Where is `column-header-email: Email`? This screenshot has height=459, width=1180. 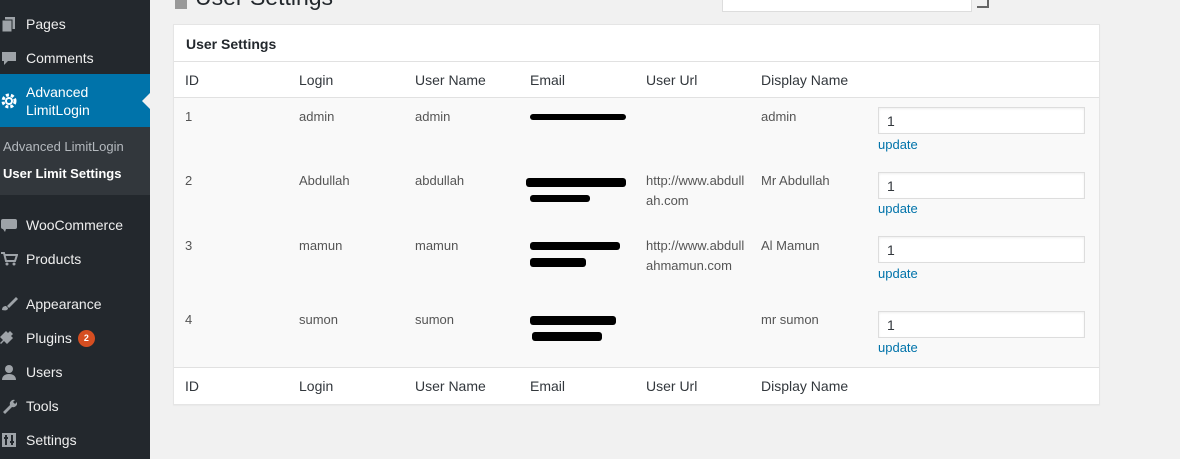 column-header-email: Email is located at coordinates (548, 80).